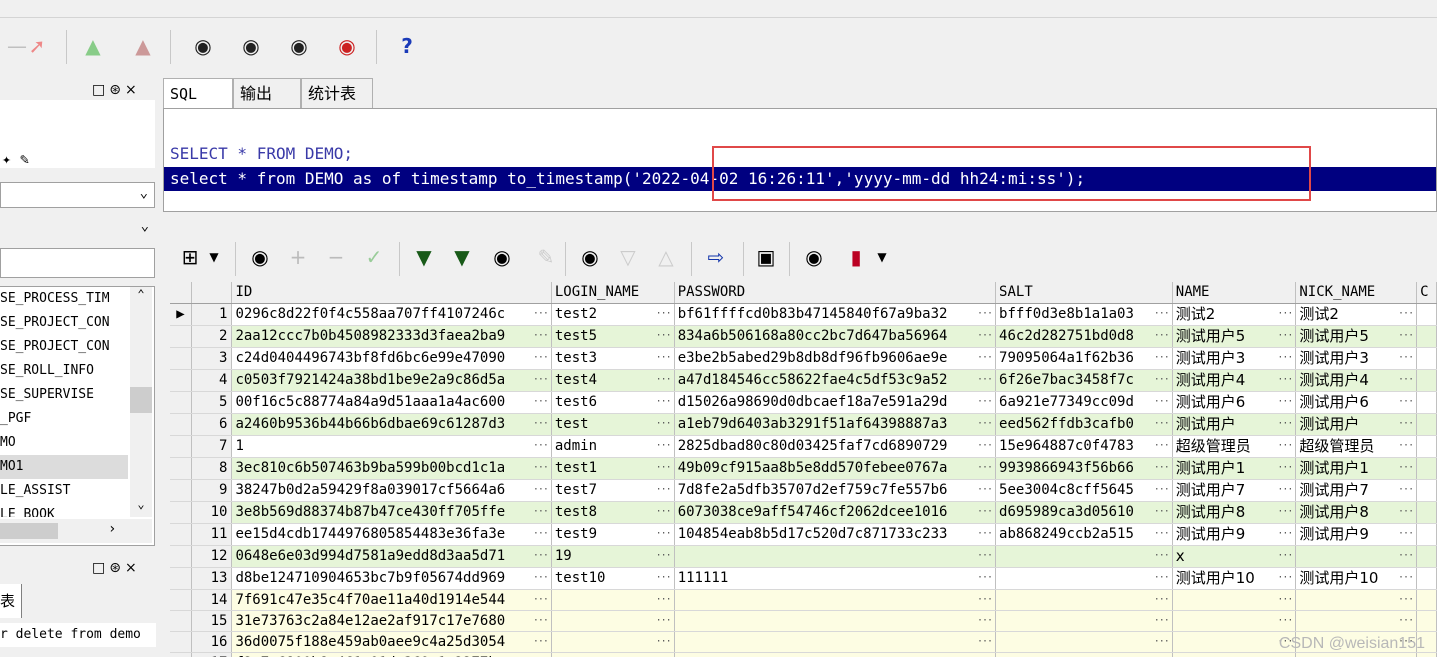 The width and height of the screenshot is (1437, 657). Describe the element at coordinates (64, 467) in the screenshot. I see `list-item-selected: MO1` at that location.